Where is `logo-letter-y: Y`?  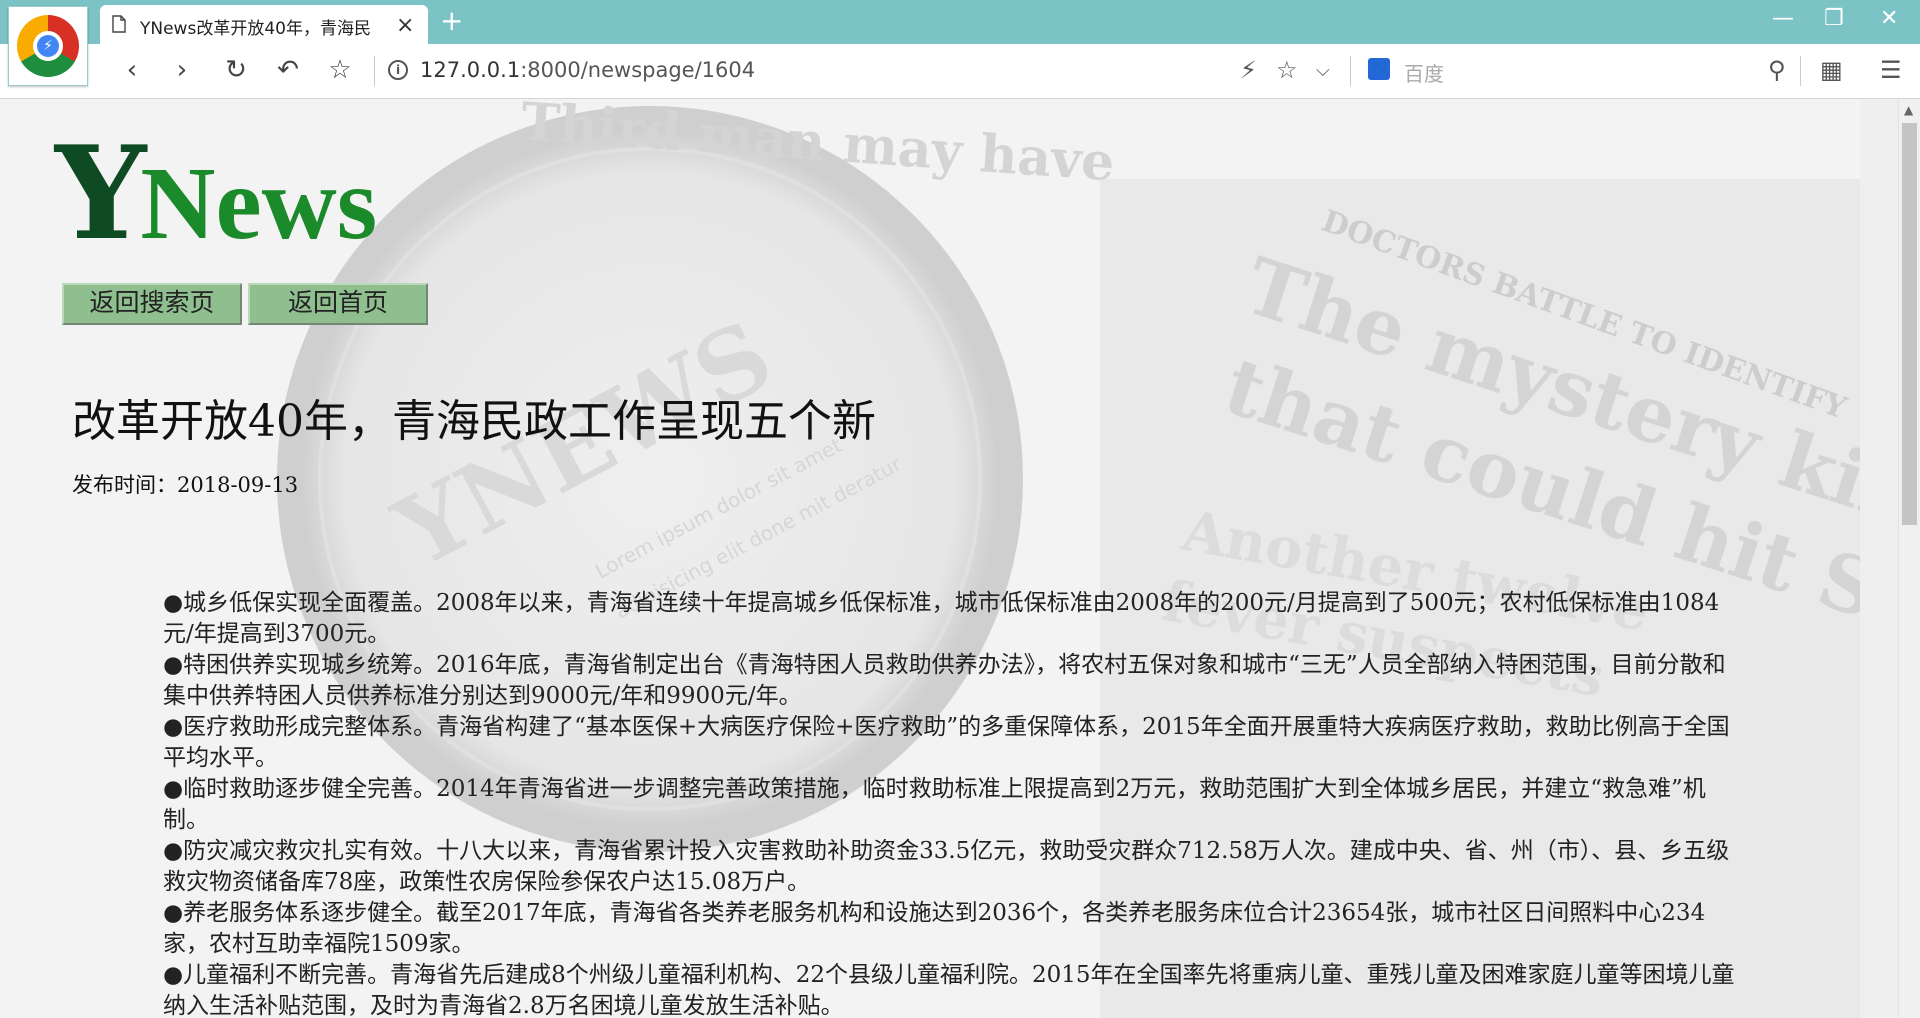 logo-letter-y: Y is located at coordinates (100, 194).